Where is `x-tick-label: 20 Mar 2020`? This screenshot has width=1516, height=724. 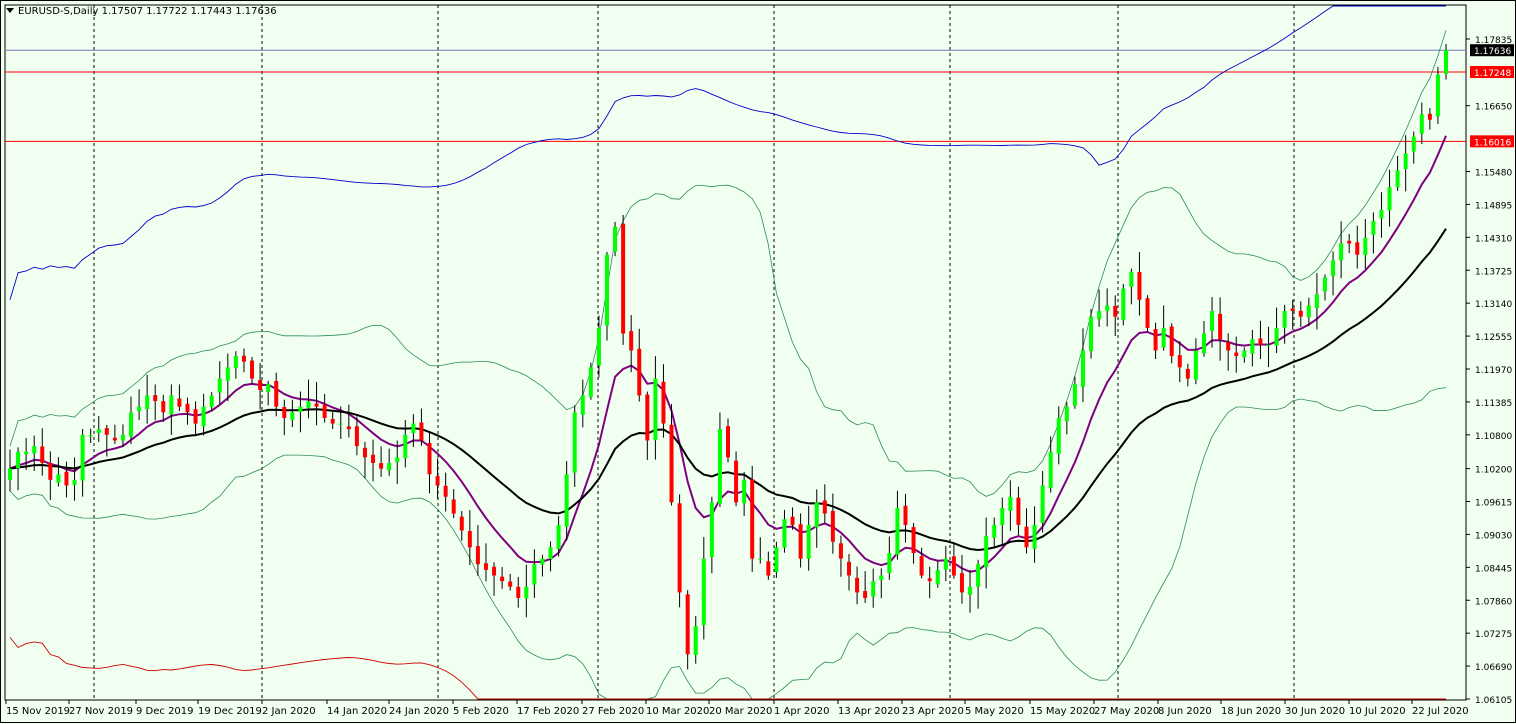 x-tick-label: 20 Mar 2020 is located at coordinates (740, 711).